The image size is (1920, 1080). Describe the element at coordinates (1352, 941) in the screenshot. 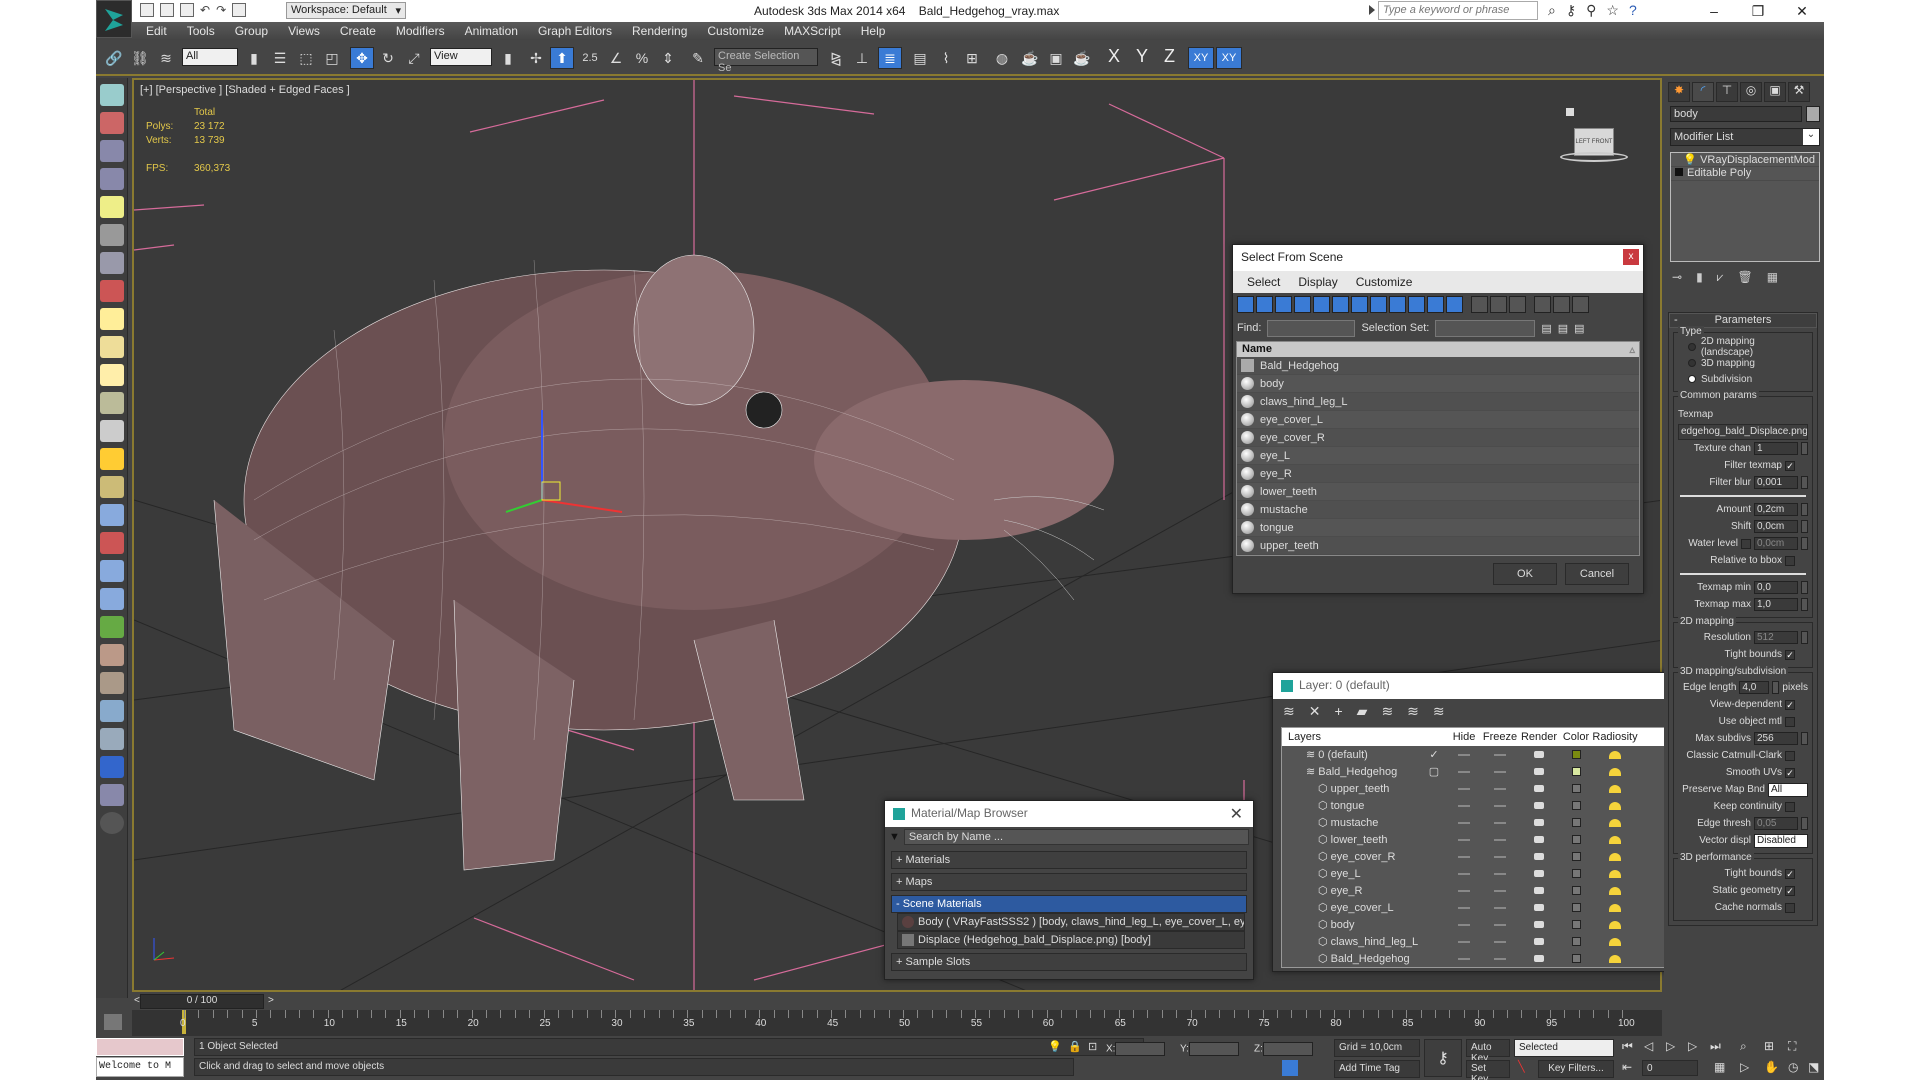

I see `layer-name: ⬡ claws_hind_leg_L` at that location.